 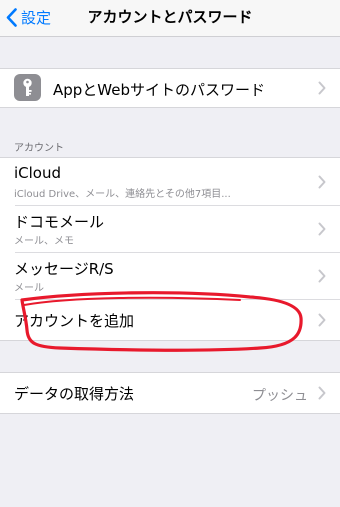 I want to click on fetch-group: データの取得方法 プッシュ, so click(x=170, y=393).